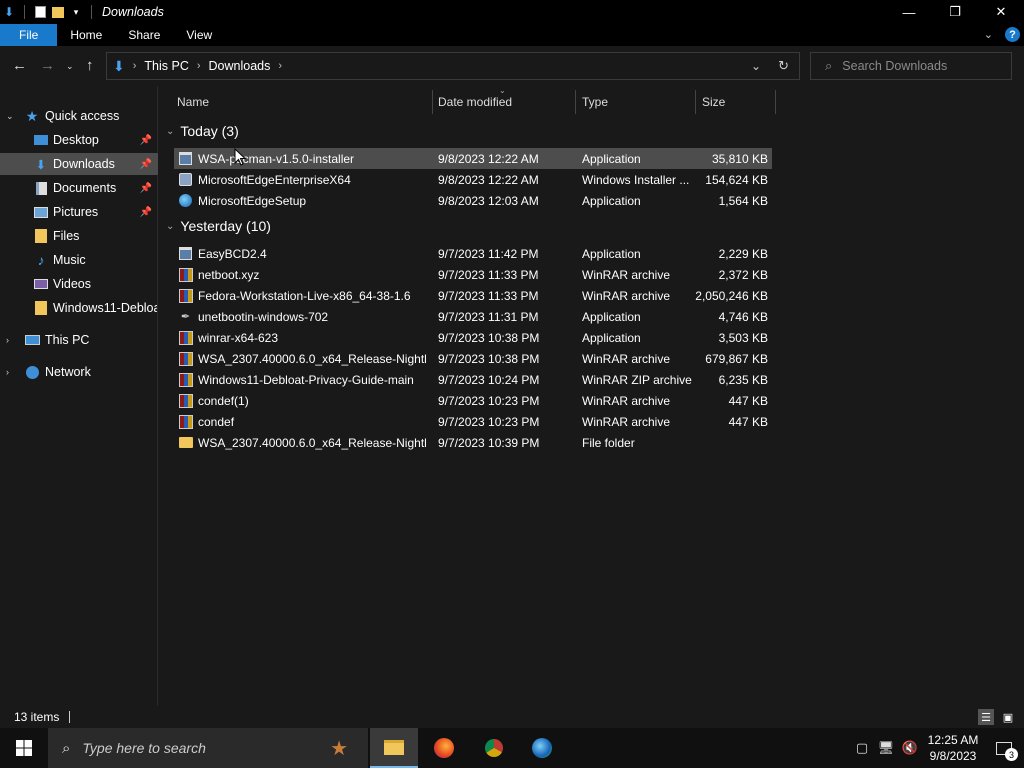 The width and height of the screenshot is (1024, 768). What do you see at coordinates (133, 12) in the screenshot?
I see `window-title: Downloads` at bounding box center [133, 12].